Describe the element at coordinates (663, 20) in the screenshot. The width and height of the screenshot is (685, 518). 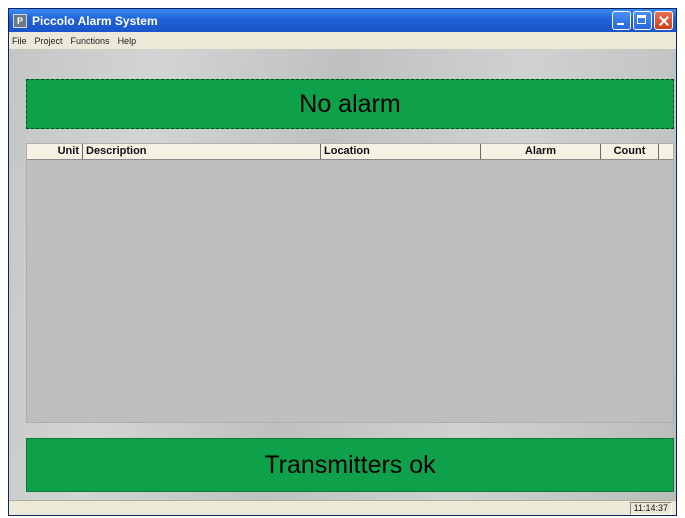
I see `close-button` at that location.